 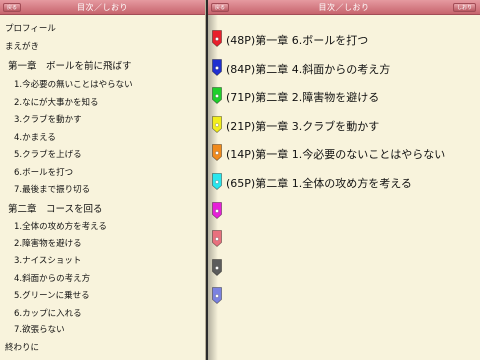 I want to click on bookmark-navbar: 戻る 目次／しおり しおり, so click(x=344, y=7).